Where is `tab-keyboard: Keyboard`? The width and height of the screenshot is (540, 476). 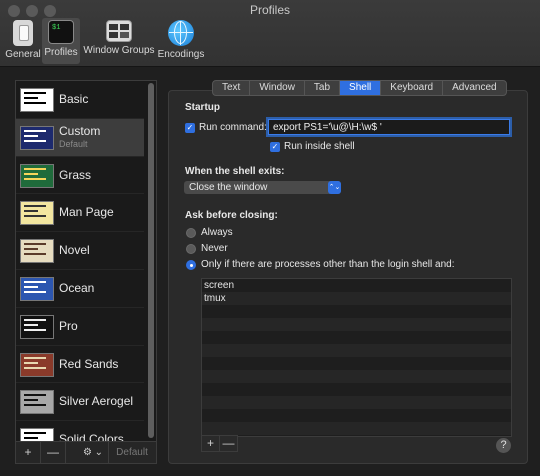
tab-keyboard: Keyboard is located at coordinates (412, 88).